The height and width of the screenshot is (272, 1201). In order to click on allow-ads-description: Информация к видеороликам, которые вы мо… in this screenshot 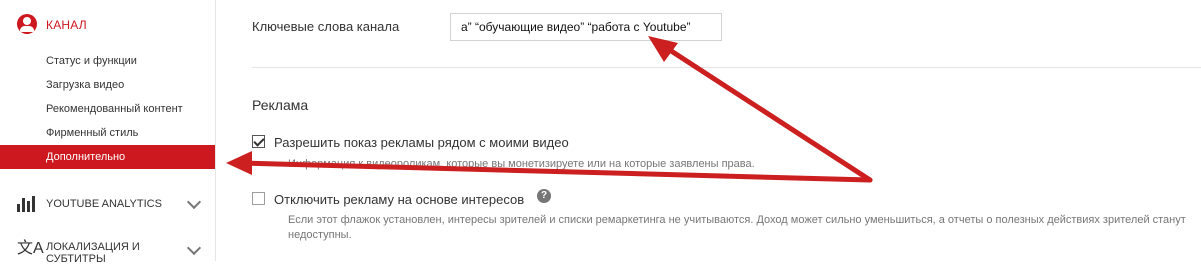, I will do `click(521, 164)`.